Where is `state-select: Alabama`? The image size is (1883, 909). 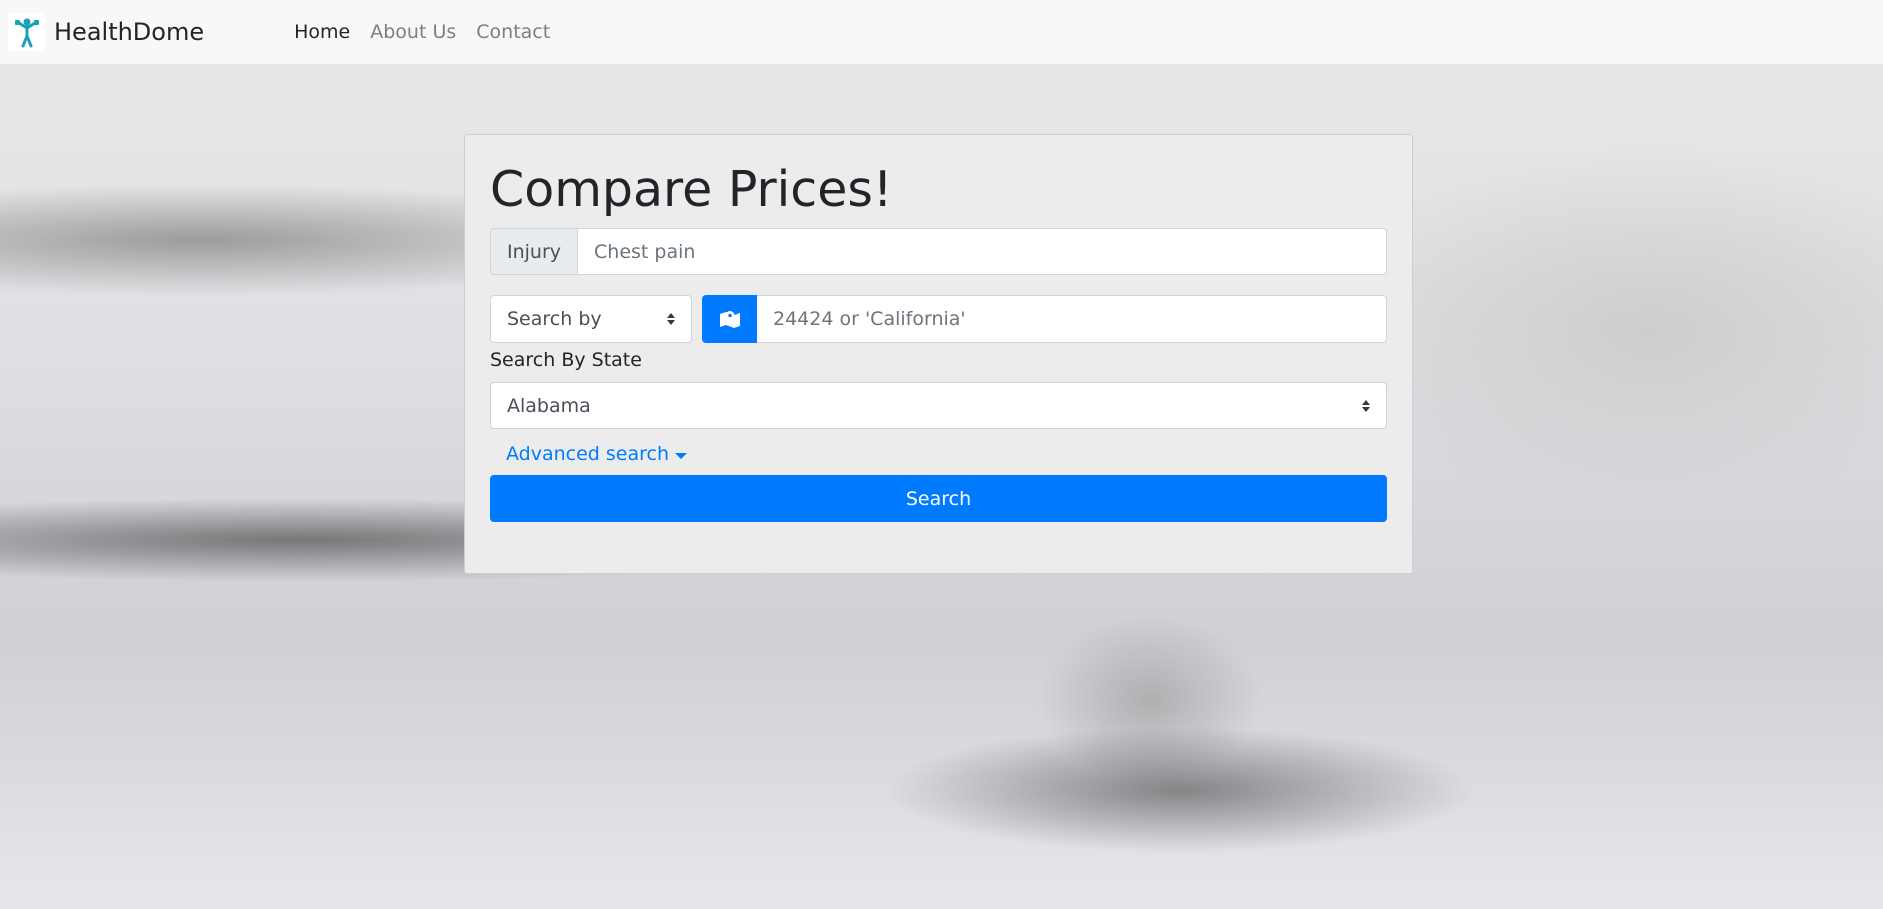 state-select: Alabama is located at coordinates (938, 405).